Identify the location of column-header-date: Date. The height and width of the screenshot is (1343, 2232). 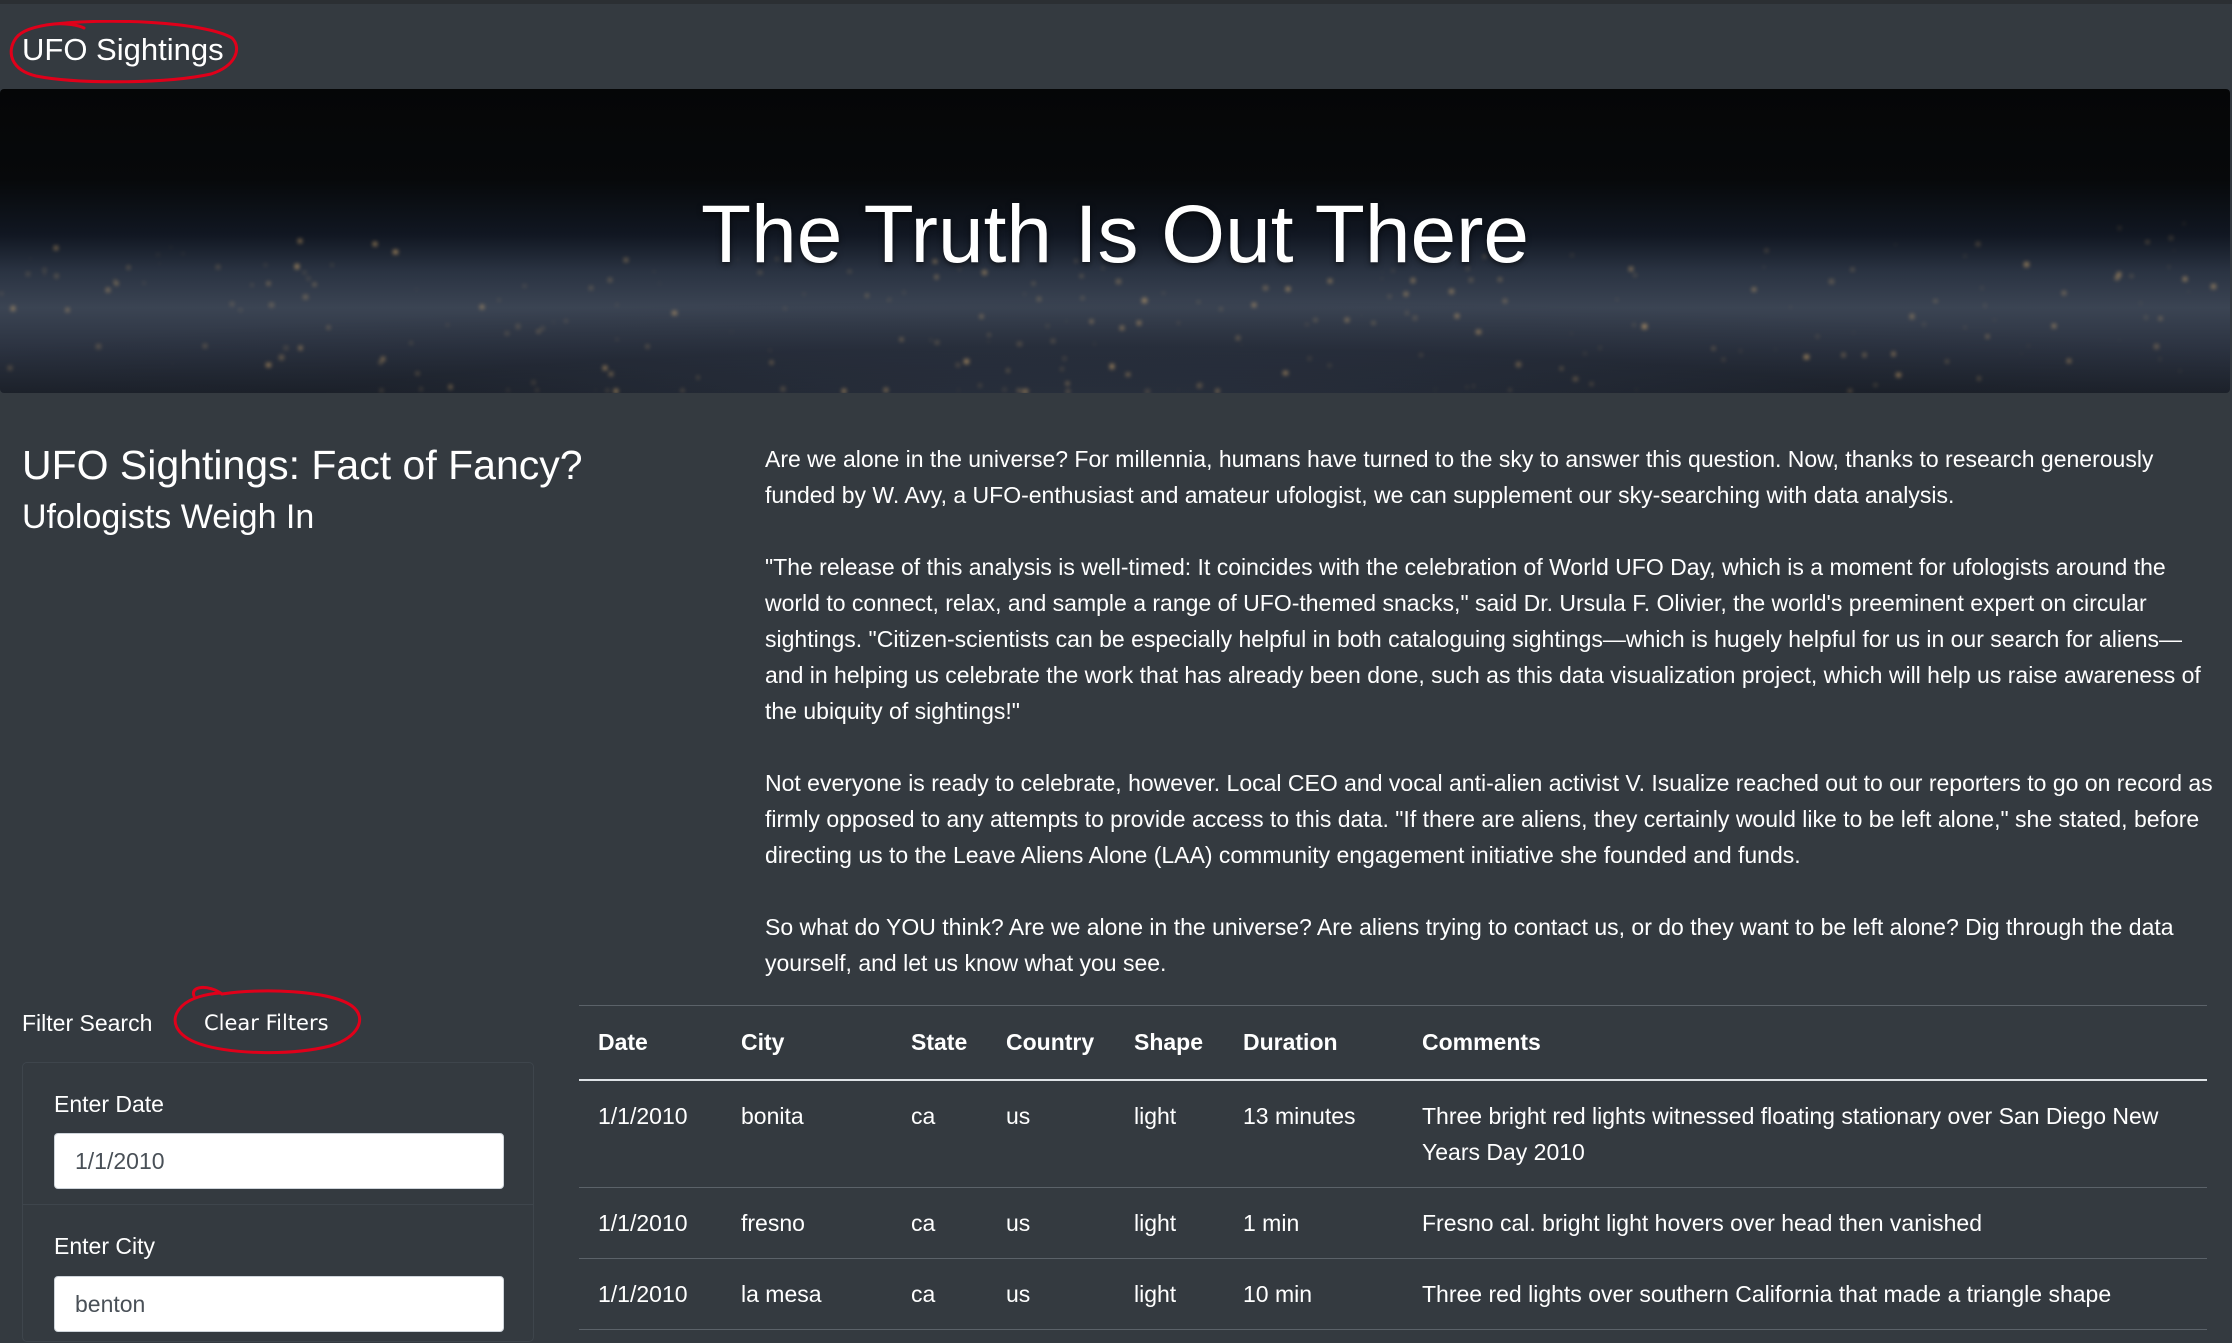
(650, 1043).